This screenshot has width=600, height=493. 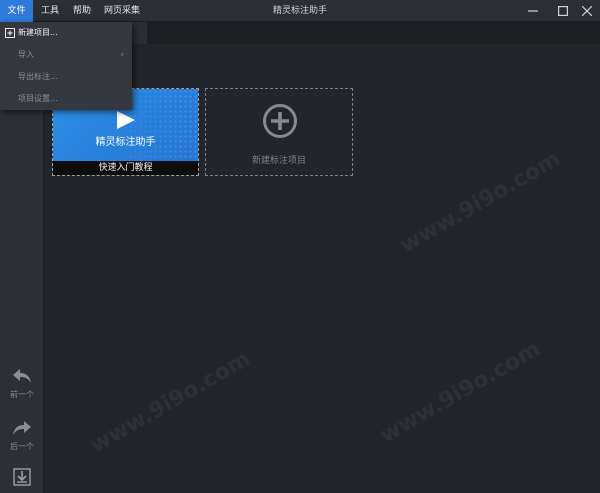 What do you see at coordinates (122, 11) in the screenshot?
I see `menu-web-capture: 网页采集` at bounding box center [122, 11].